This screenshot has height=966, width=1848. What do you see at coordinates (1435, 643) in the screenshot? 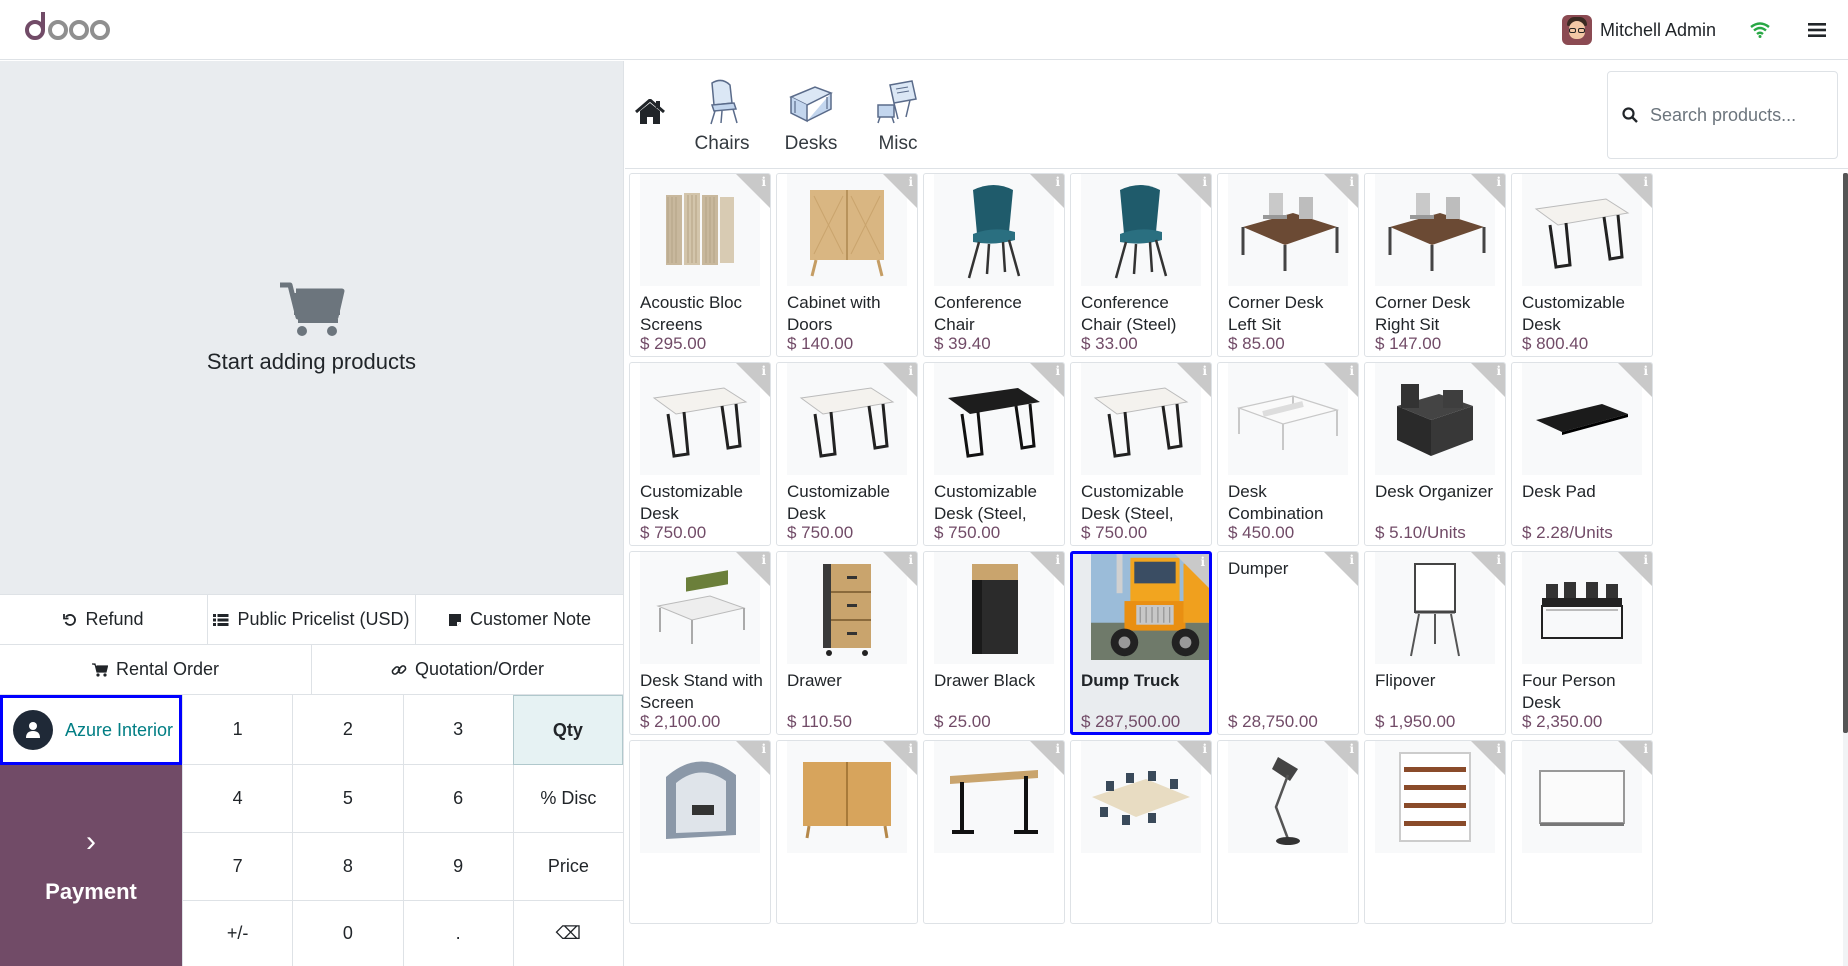
I see `product-card: i Flipover $ 1,950.00` at bounding box center [1435, 643].